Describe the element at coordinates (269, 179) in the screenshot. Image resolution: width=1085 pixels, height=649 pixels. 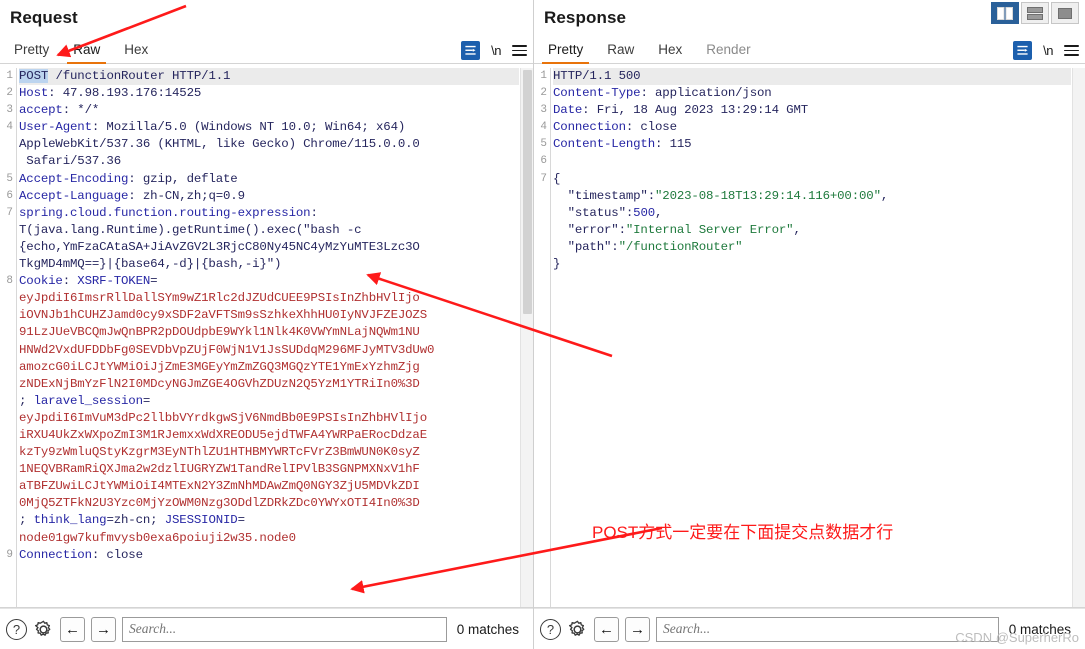
I see `code-line: Accept-Encoding: gzip, deflate` at that location.